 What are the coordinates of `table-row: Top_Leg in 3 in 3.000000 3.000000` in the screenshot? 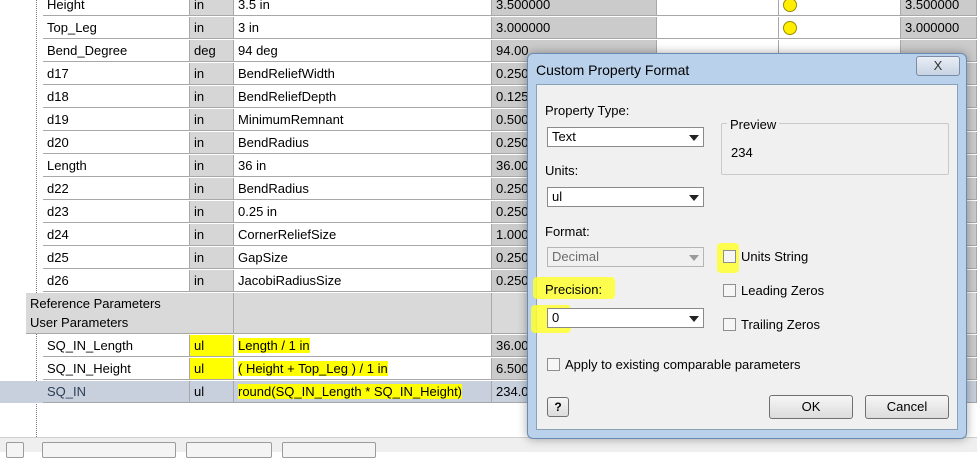 It's located at (488, 28).